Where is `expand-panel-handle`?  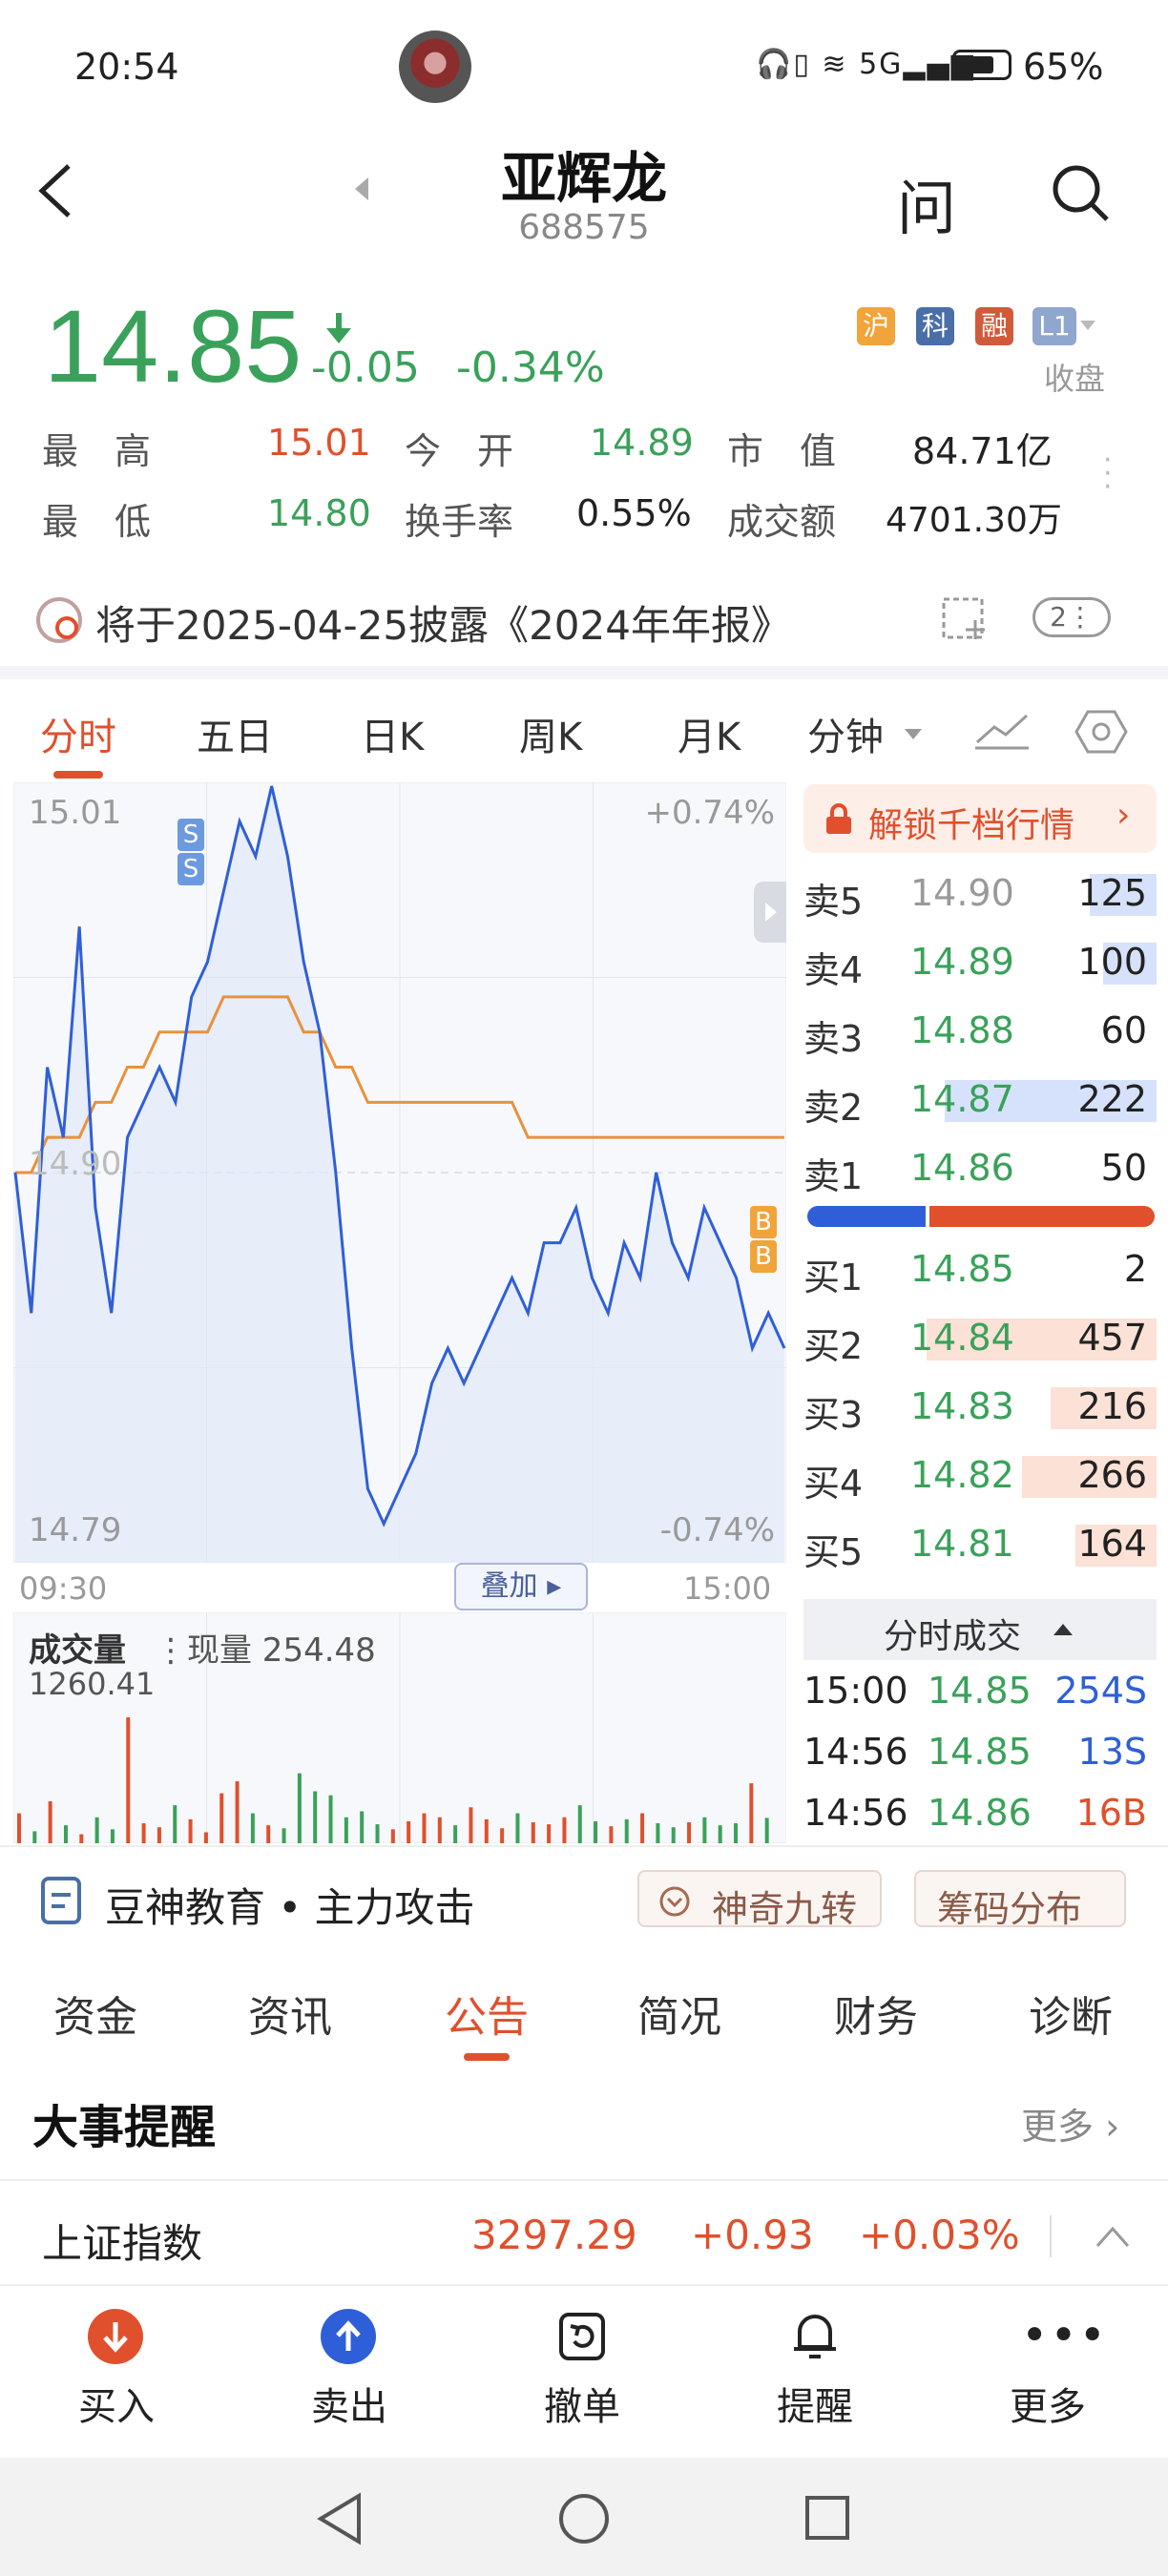 expand-panel-handle is located at coordinates (770, 912).